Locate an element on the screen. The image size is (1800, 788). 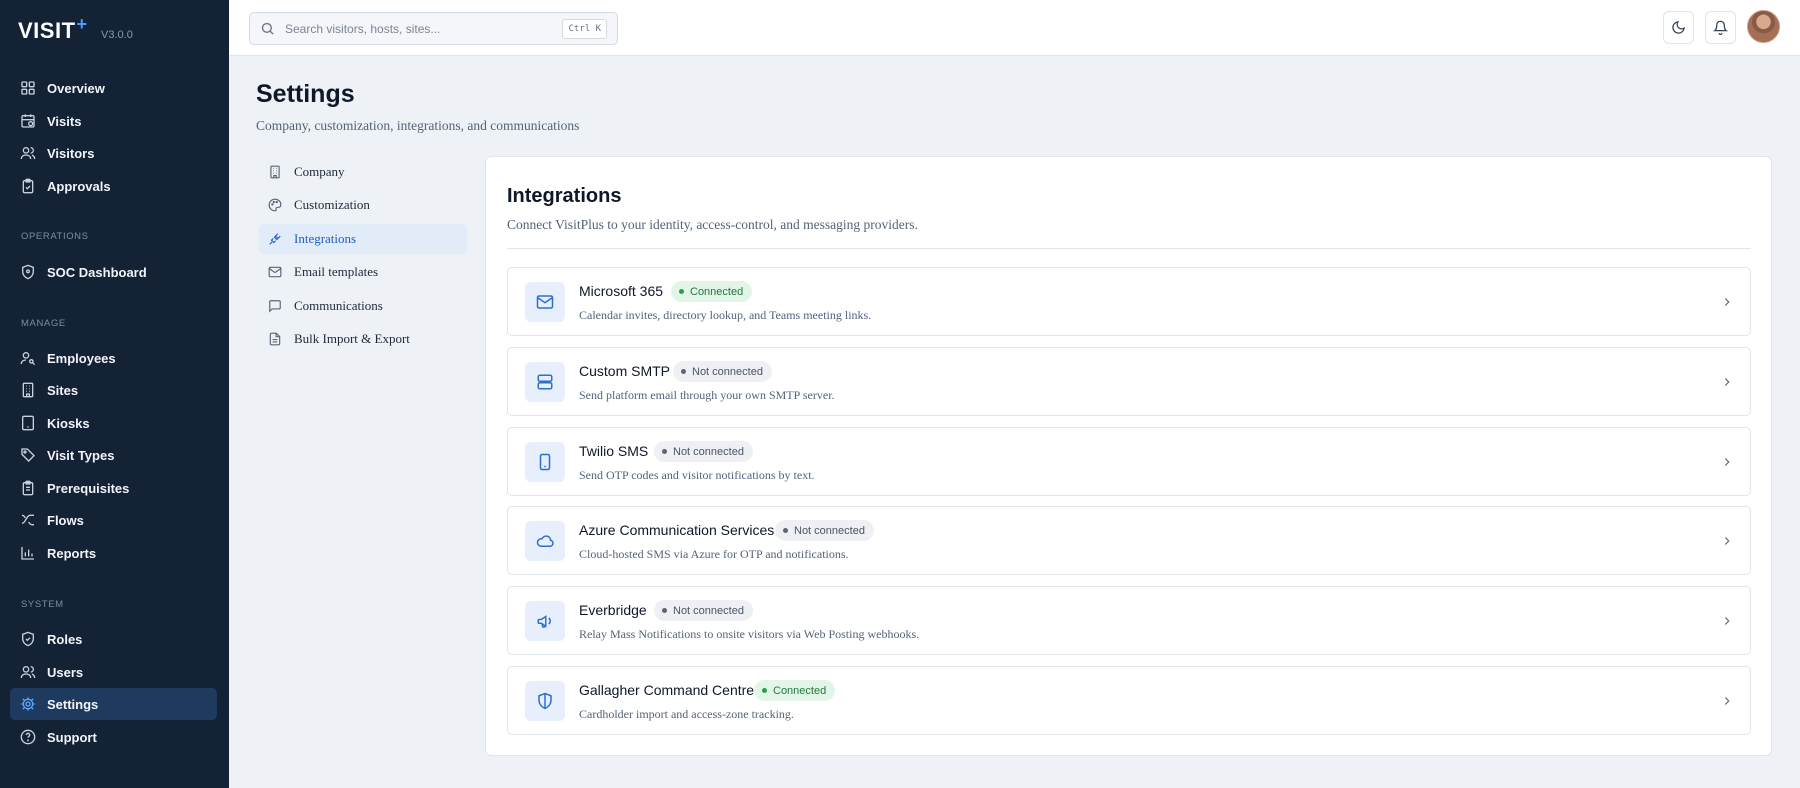
sidebar-item-visit-types: Visit Types is located at coordinates (113, 455).